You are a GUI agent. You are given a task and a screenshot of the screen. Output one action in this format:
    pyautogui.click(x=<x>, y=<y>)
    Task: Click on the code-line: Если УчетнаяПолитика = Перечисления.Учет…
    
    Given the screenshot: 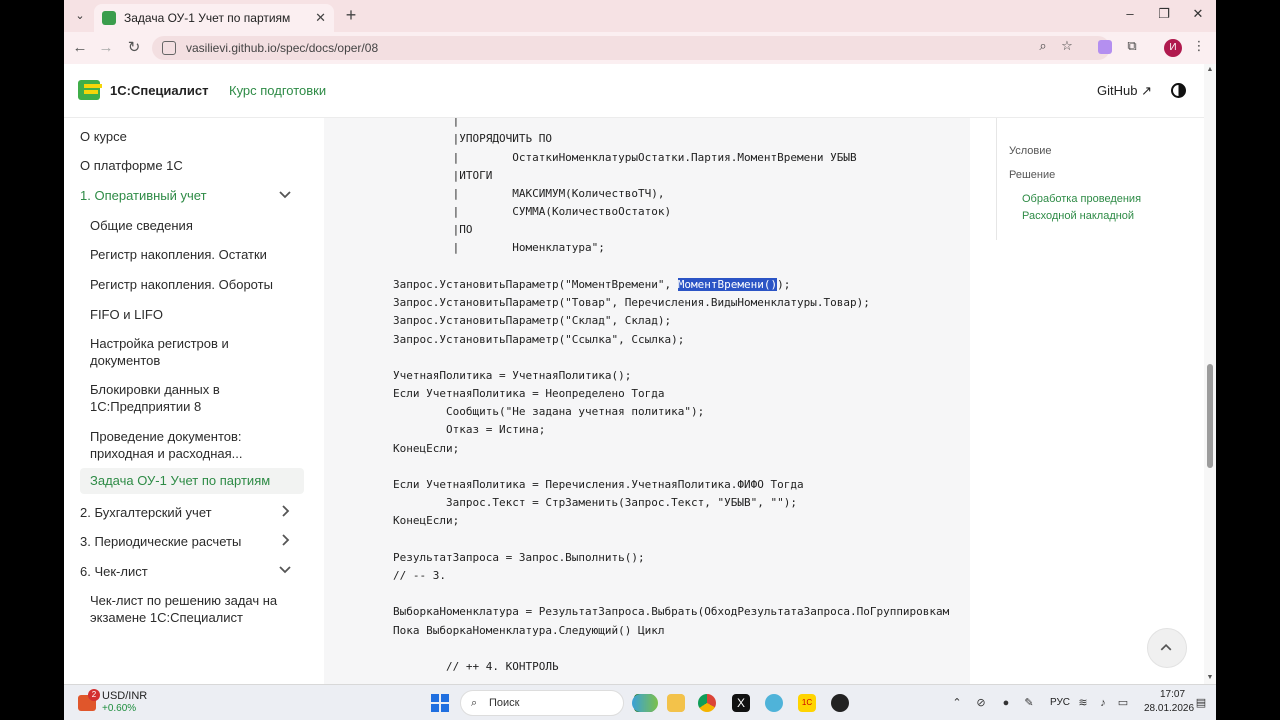 What is the action you would take?
    pyautogui.click(x=598, y=484)
    